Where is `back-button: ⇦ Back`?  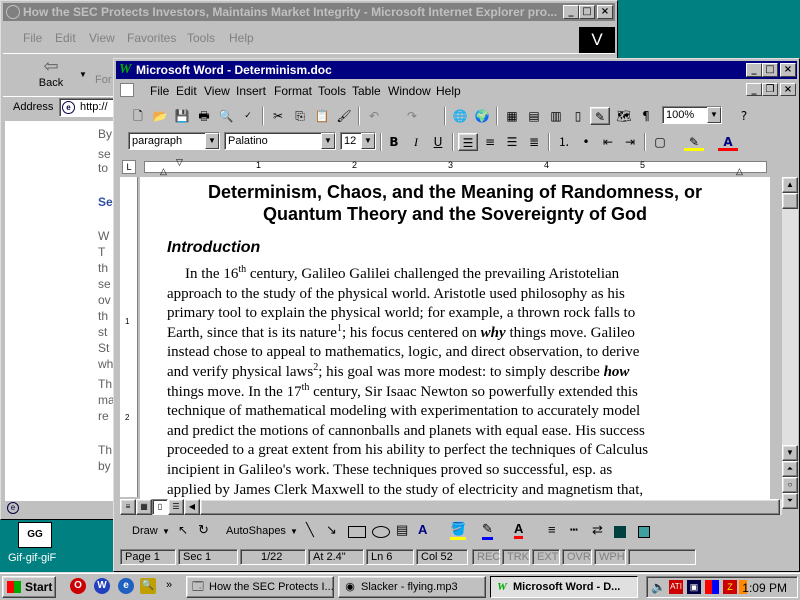
back-button: ⇦ Back is located at coordinates (51, 75).